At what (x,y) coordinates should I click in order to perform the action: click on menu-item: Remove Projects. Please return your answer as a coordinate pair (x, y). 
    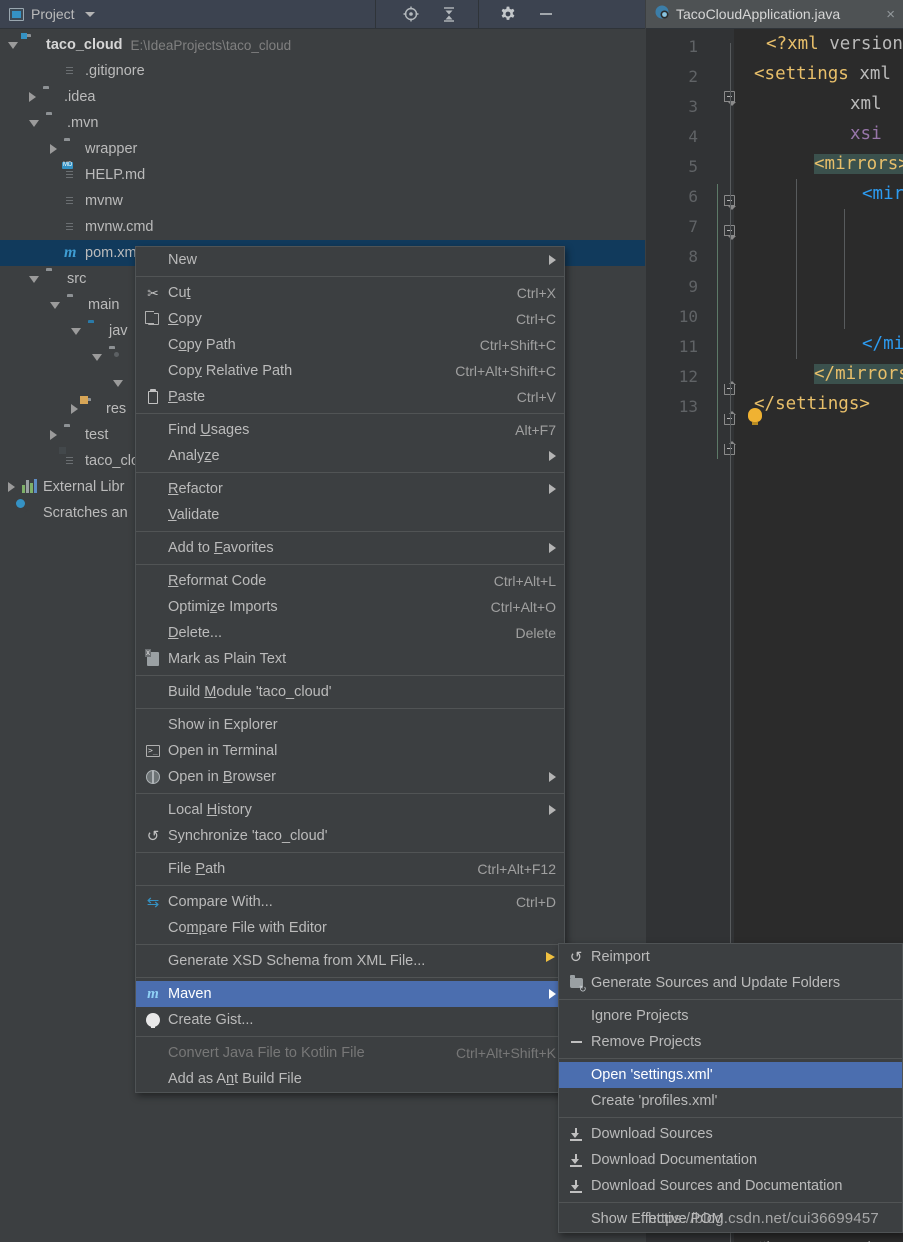
    Looking at the image, I should click on (730, 1042).